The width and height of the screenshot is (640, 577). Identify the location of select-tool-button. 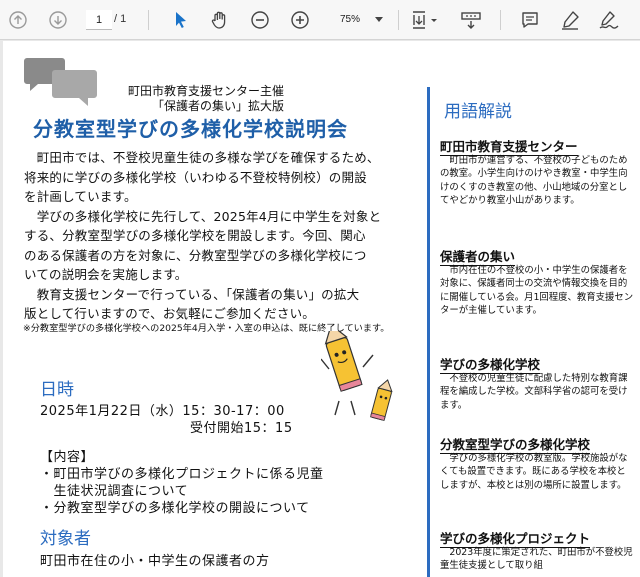
(181, 20).